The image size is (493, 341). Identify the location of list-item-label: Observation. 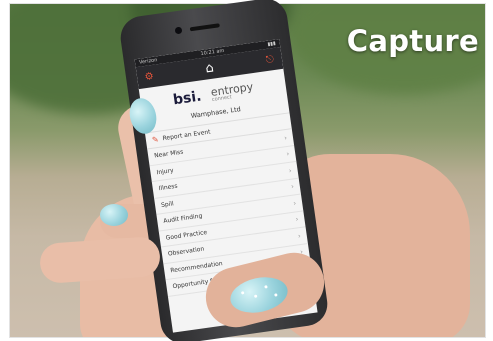
(186, 251).